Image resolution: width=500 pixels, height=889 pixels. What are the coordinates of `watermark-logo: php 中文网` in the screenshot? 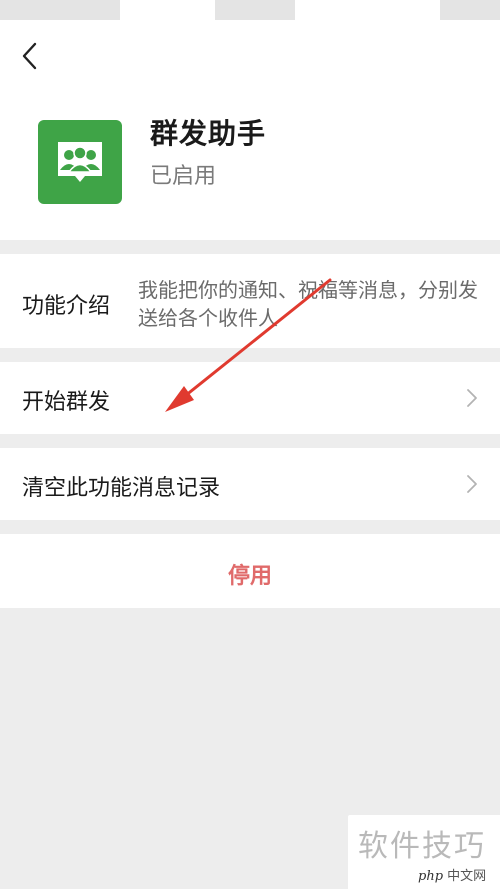 It's located at (452, 874).